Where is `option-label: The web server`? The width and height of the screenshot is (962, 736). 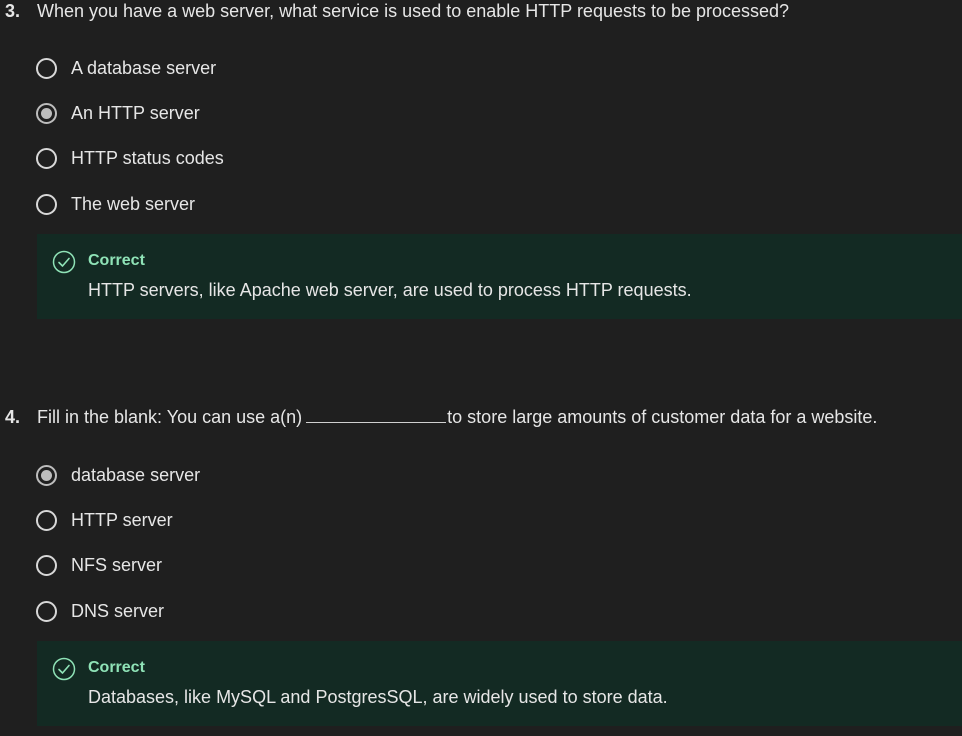 option-label: The web server is located at coordinates (133, 203).